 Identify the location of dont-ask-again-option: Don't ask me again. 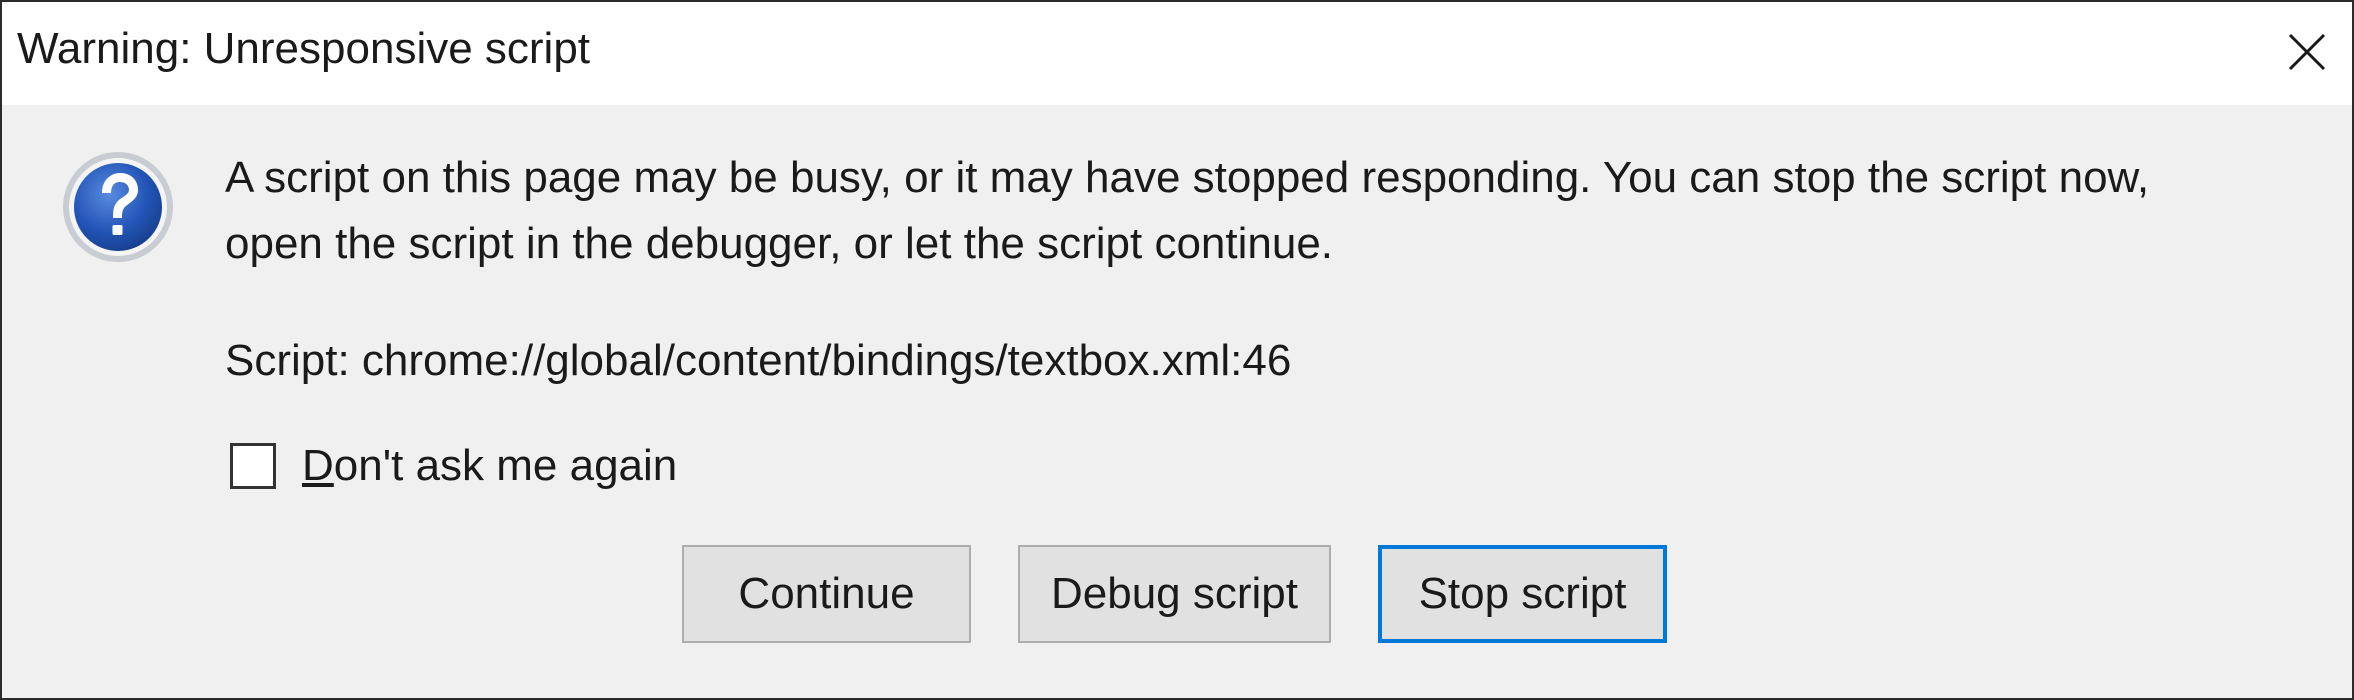
(453, 466).